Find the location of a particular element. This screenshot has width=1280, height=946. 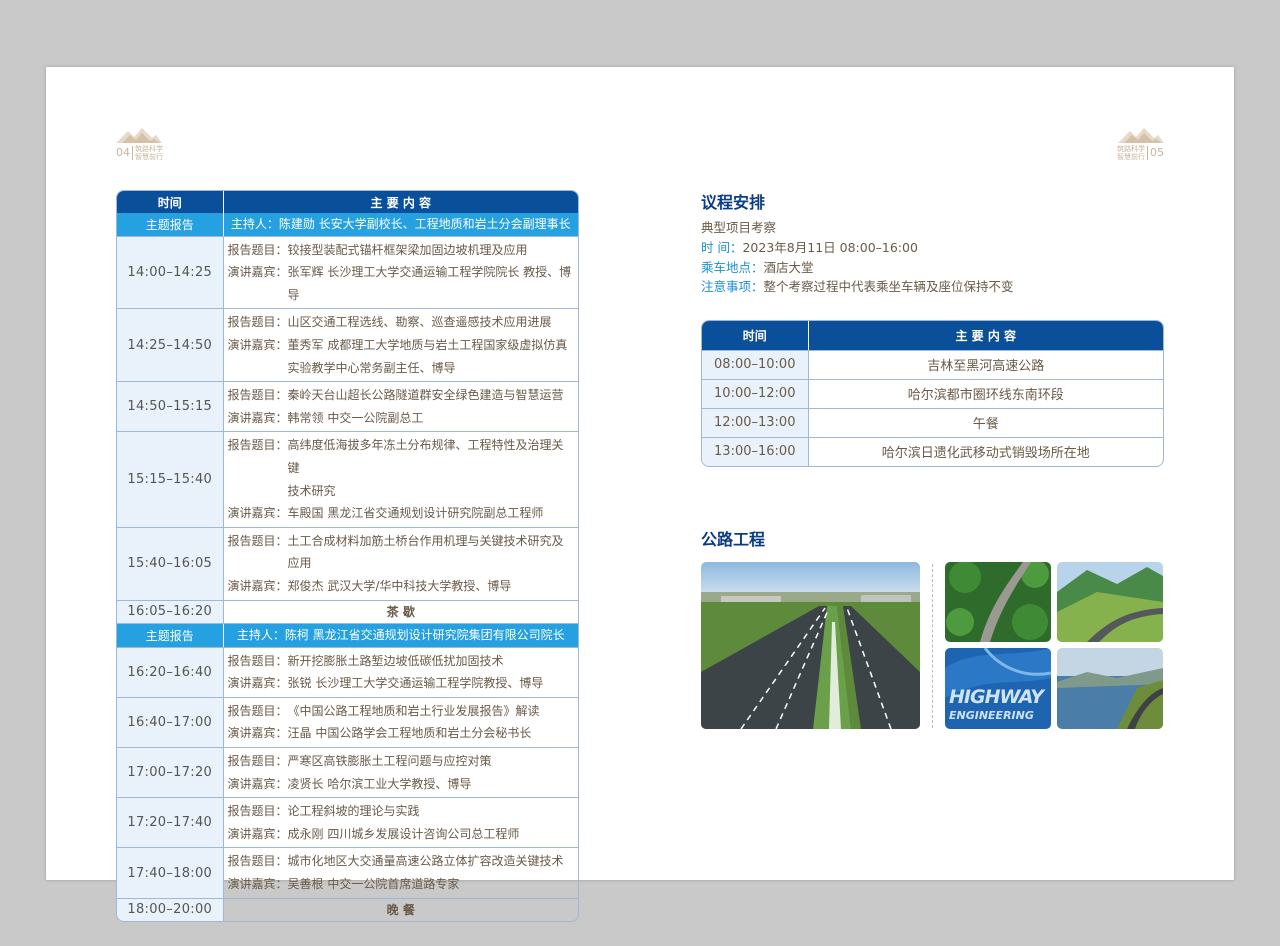

visit-subtitle: 典型项目考察 is located at coordinates (739, 227).